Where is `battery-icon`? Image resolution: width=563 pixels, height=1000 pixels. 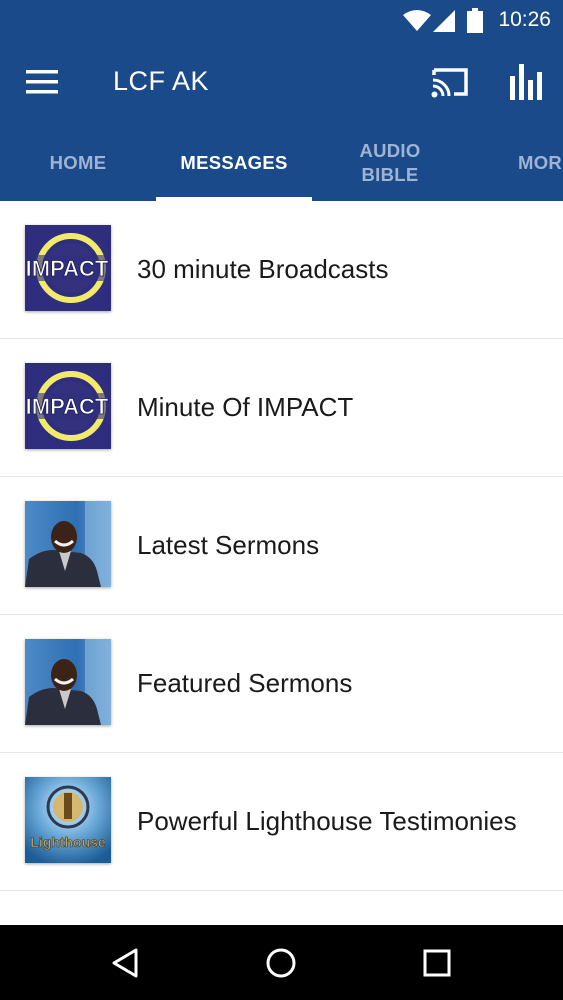 battery-icon is located at coordinates (475, 20).